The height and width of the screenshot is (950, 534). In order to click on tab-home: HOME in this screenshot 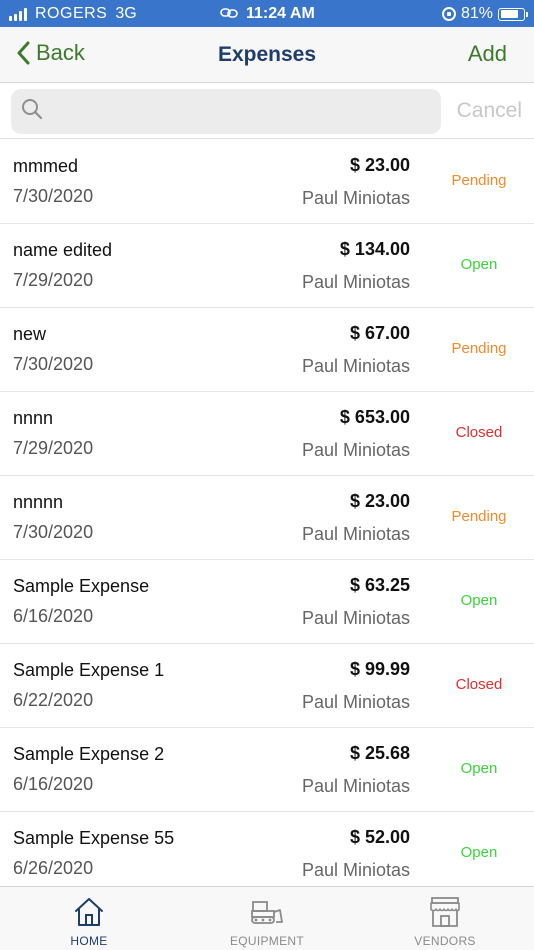, I will do `click(89, 918)`.